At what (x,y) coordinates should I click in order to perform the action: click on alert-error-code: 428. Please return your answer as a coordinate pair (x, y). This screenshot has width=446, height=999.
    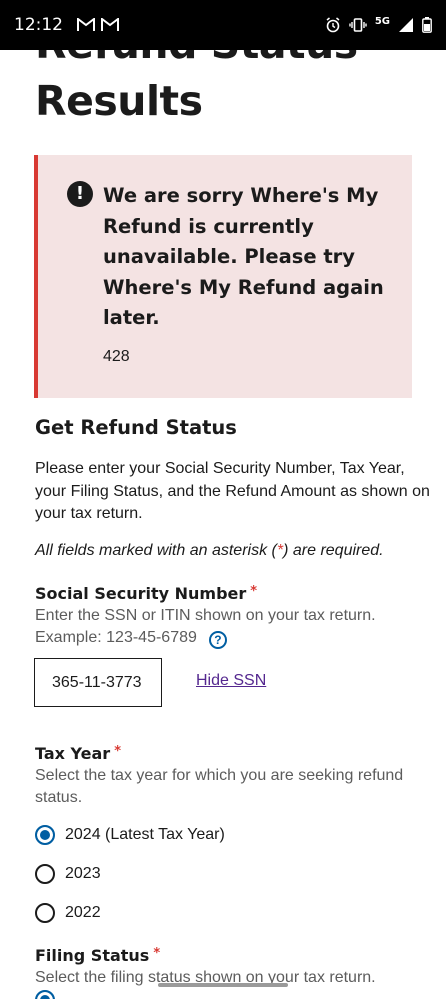
    Looking at the image, I should click on (116, 356).